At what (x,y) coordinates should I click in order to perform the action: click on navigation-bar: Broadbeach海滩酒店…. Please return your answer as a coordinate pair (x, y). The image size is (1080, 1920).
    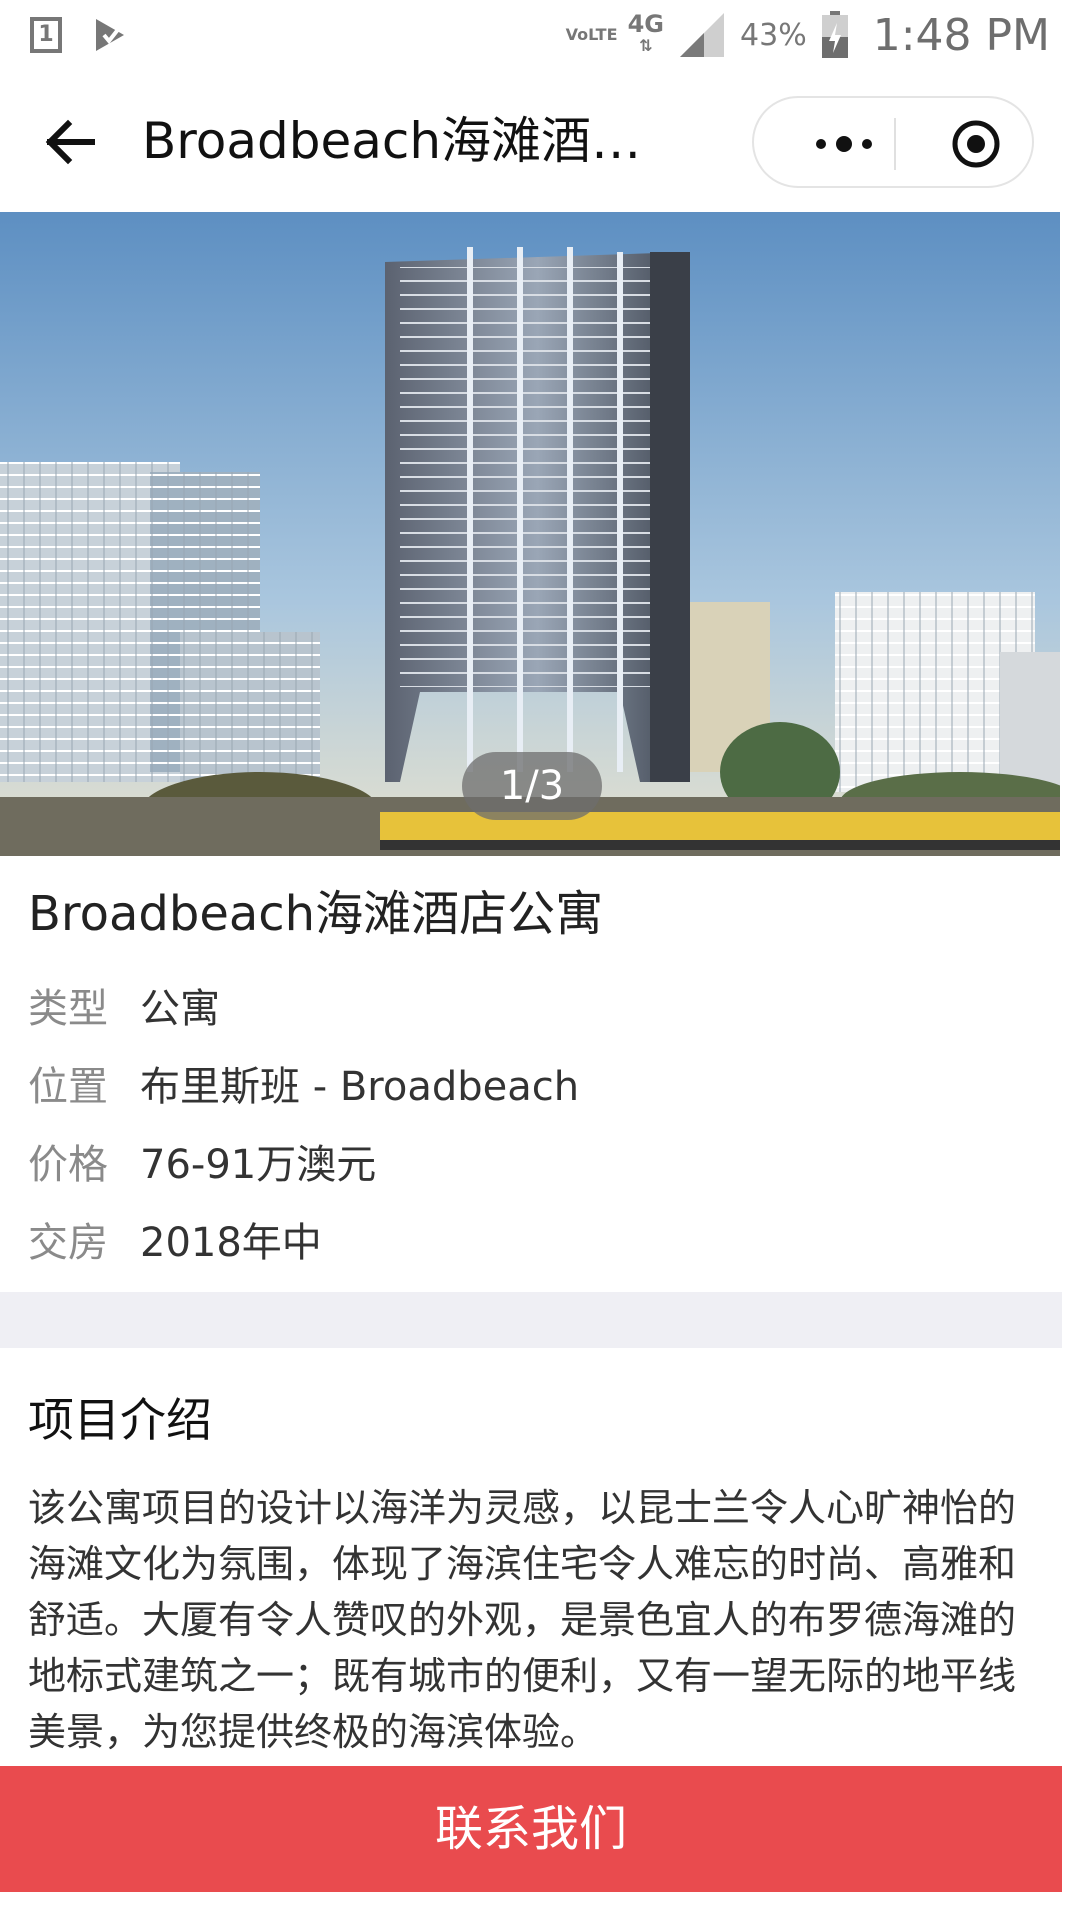
    Looking at the image, I should click on (540, 141).